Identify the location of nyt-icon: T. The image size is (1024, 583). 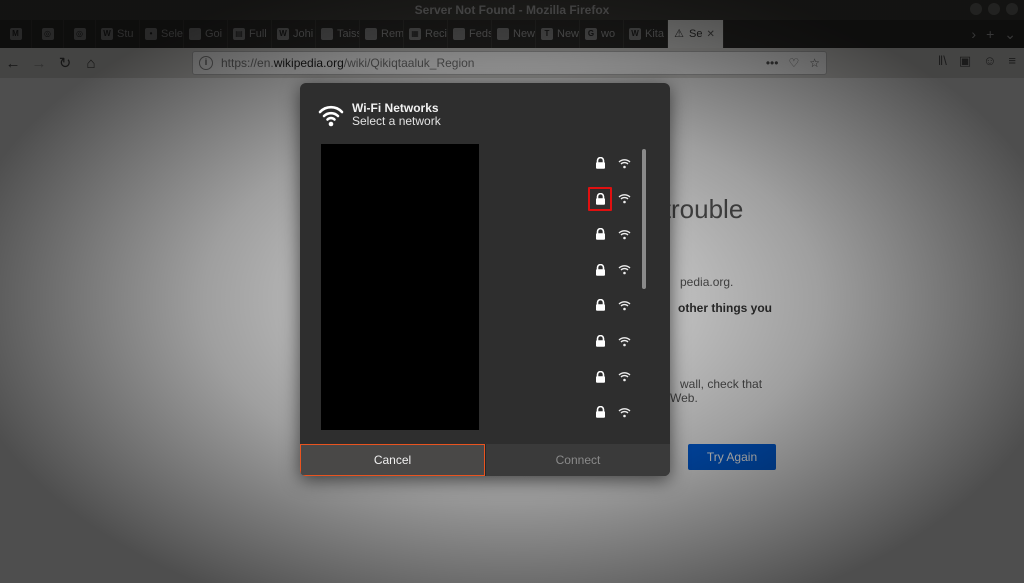
(547, 34).